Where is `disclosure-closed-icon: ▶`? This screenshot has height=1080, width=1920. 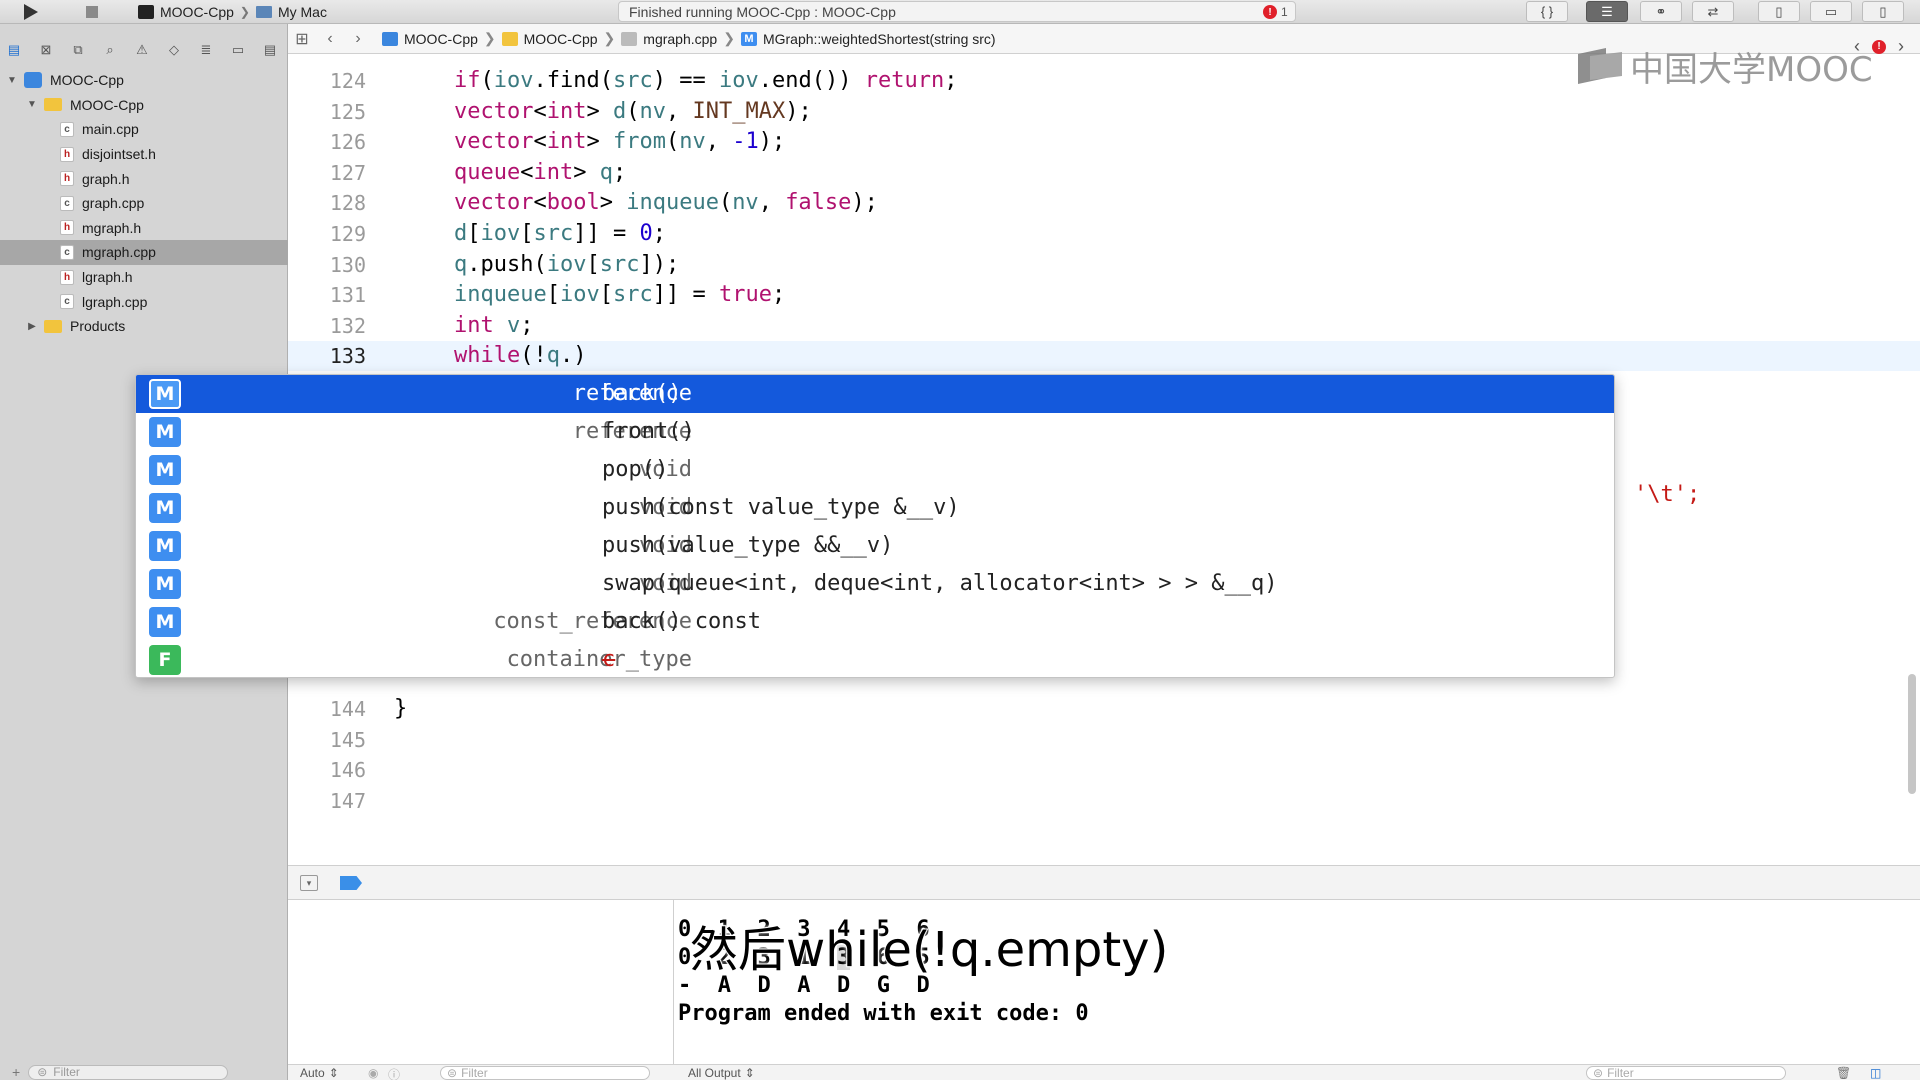
disclosure-closed-icon: ▶ is located at coordinates (32, 326).